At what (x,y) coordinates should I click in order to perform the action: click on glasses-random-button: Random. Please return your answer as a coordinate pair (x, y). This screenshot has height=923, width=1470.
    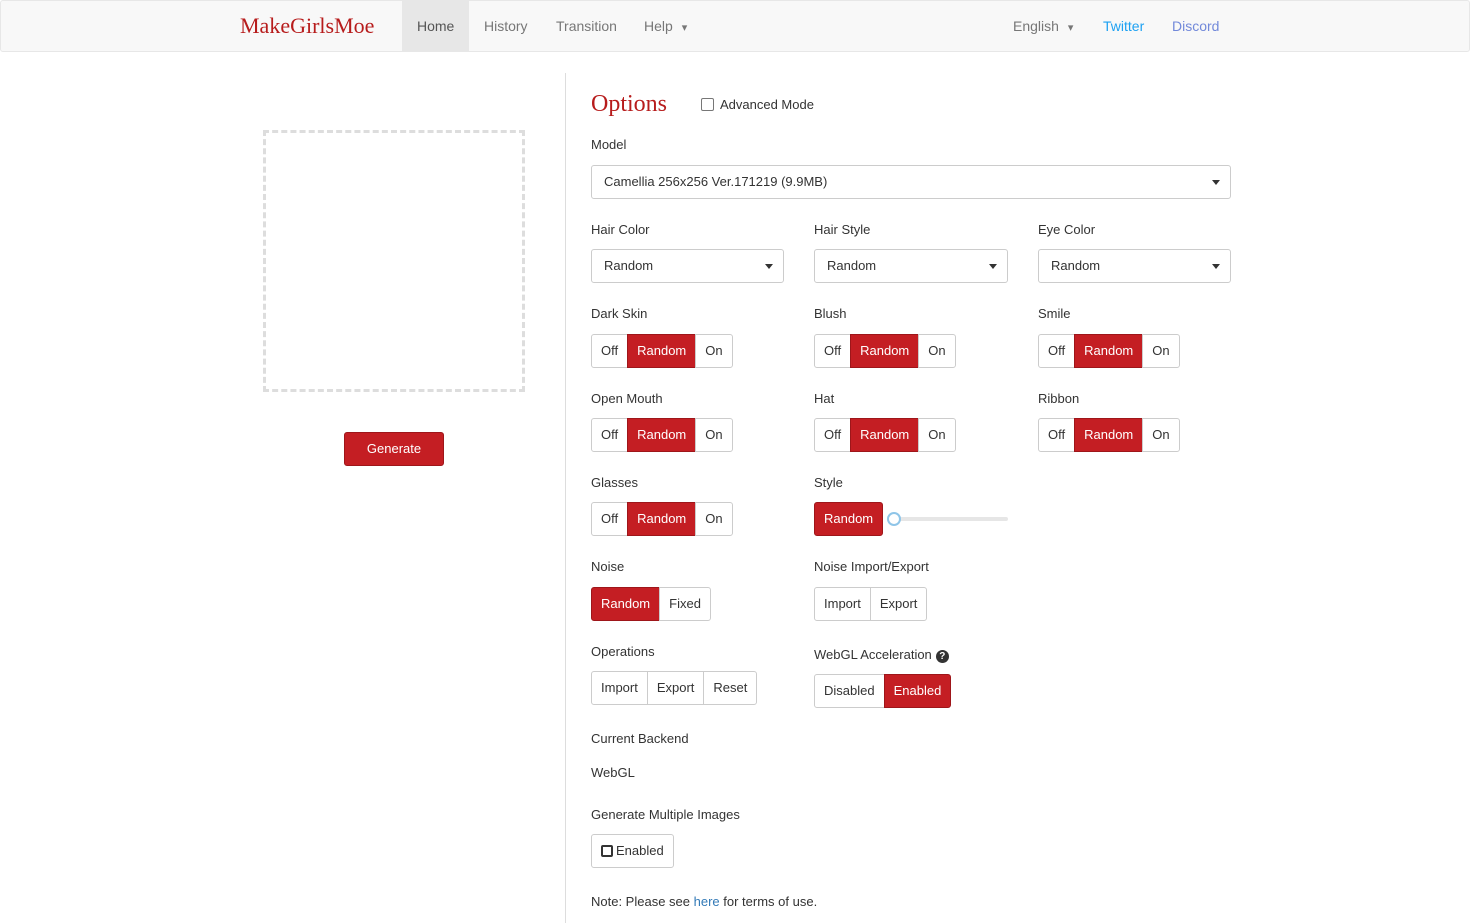
    Looking at the image, I should click on (662, 519).